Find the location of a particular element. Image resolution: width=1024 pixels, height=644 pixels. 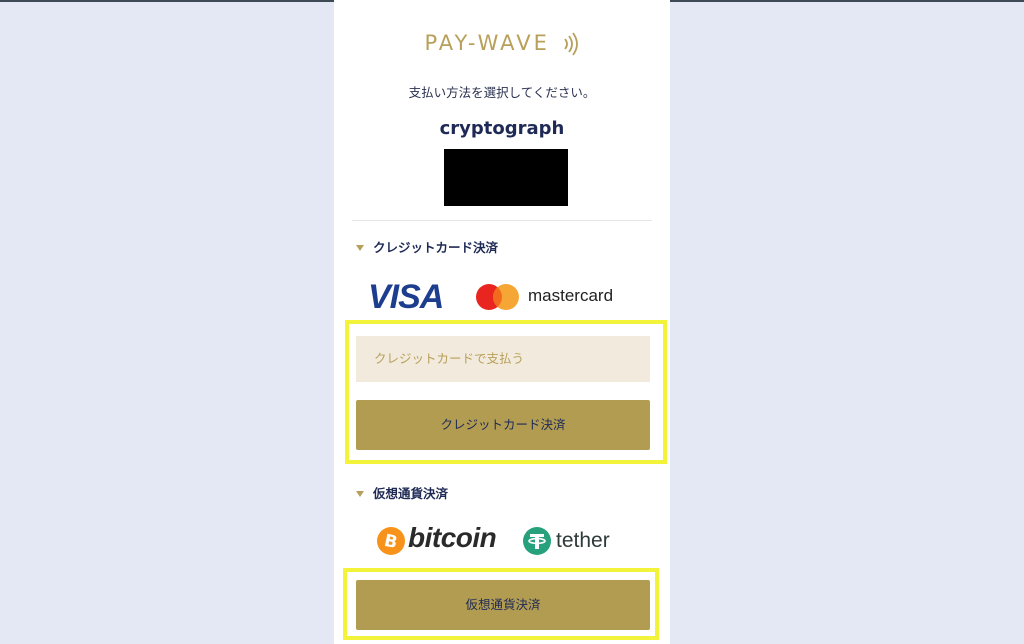

instruction-text: 支払い方法を選択してください。 is located at coordinates (502, 92).